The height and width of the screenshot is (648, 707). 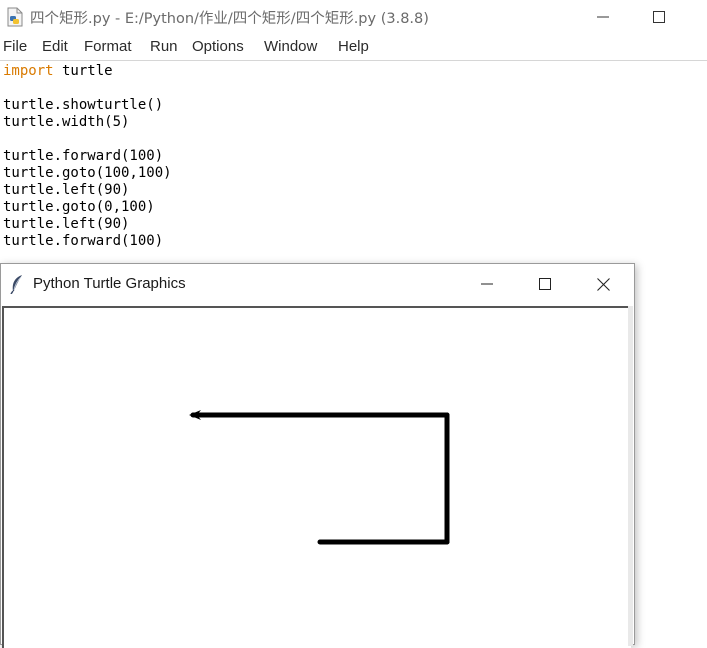 What do you see at coordinates (317, 284) in the screenshot?
I see `turtle-title-bar: Python Turtle Graphics` at bounding box center [317, 284].